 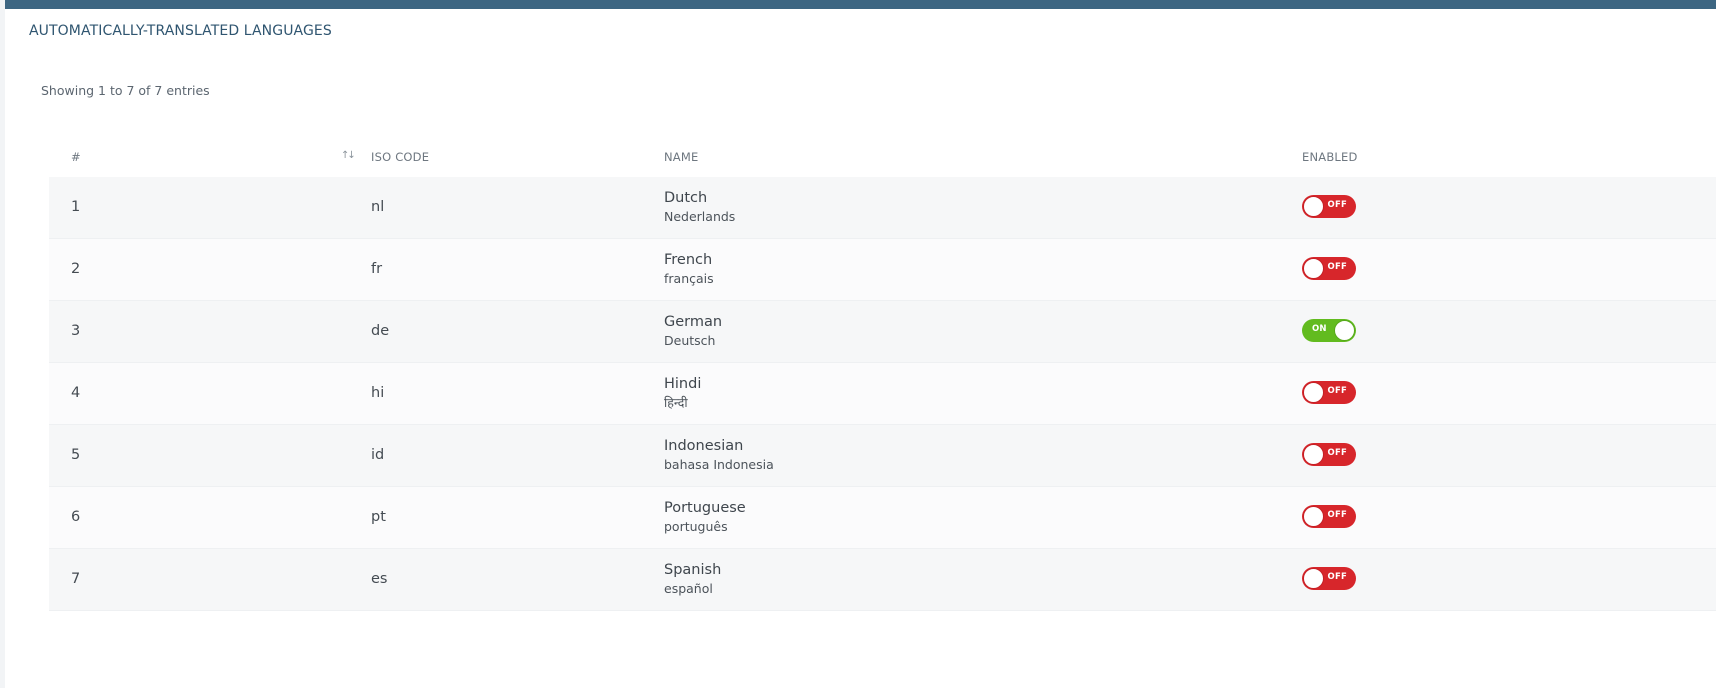 I want to click on row-number: 2, so click(x=76, y=269).